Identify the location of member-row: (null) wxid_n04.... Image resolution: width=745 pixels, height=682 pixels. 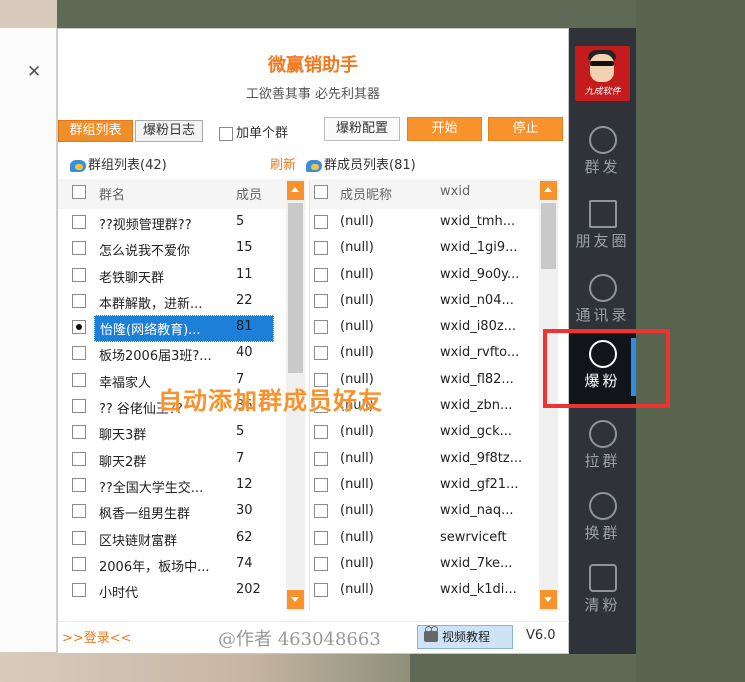
(434, 301).